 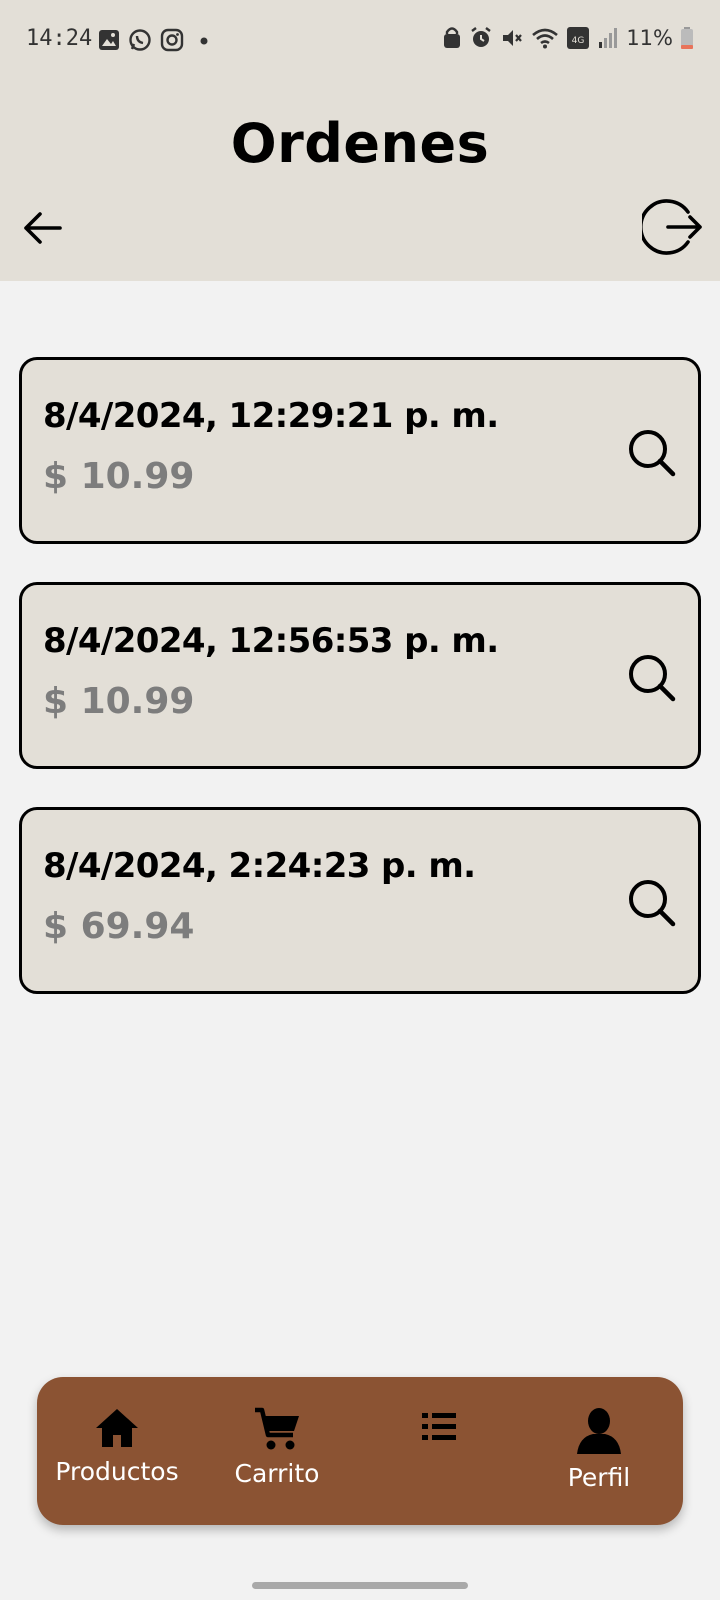 What do you see at coordinates (360, 1585) in the screenshot?
I see `home-indicator` at bounding box center [360, 1585].